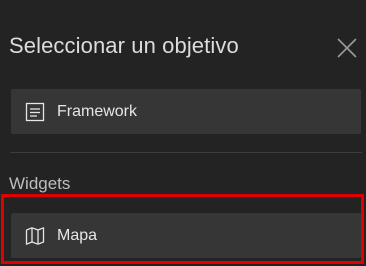 The image size is (366, 266). What do you see at coordinates (124, 45) in the screenshot?
I see `panel-title: Seleccionar un objetivo` at bounding box center [124, 45].